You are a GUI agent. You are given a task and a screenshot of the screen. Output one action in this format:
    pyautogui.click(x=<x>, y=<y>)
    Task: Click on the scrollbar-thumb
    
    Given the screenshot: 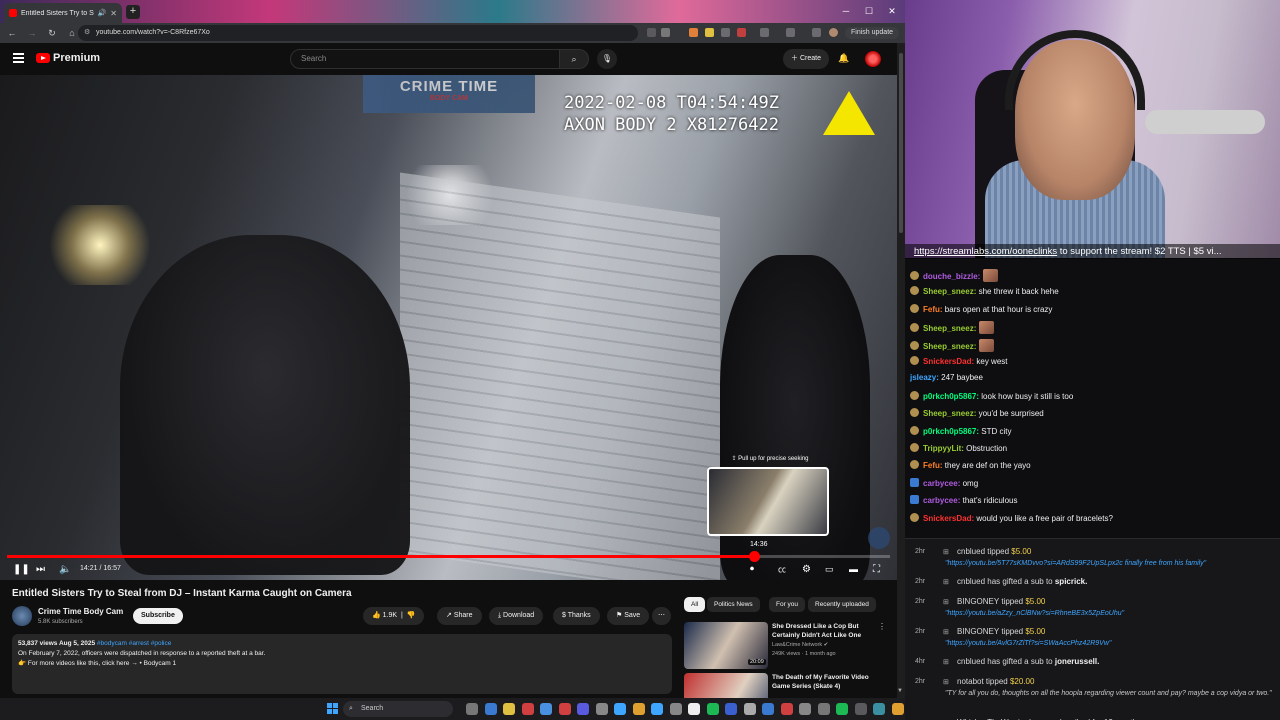 What is the action you would take?
    pyautogui.click(x=901, y=143)
    